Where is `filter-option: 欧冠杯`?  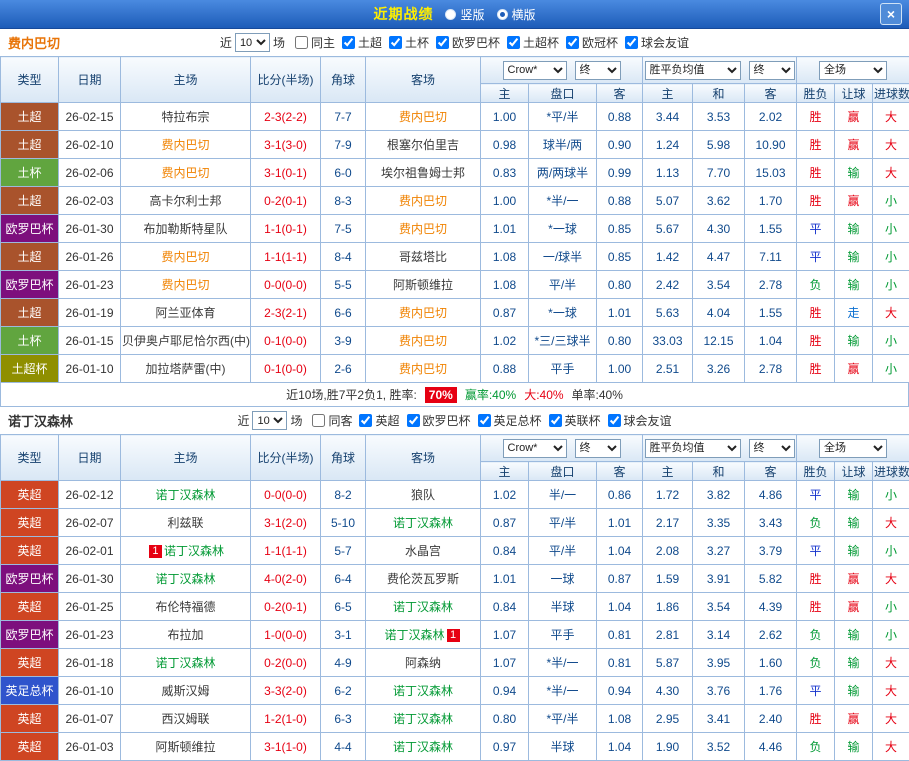 filter-option: 欧冠杯 is located at coordinates (592, 42).